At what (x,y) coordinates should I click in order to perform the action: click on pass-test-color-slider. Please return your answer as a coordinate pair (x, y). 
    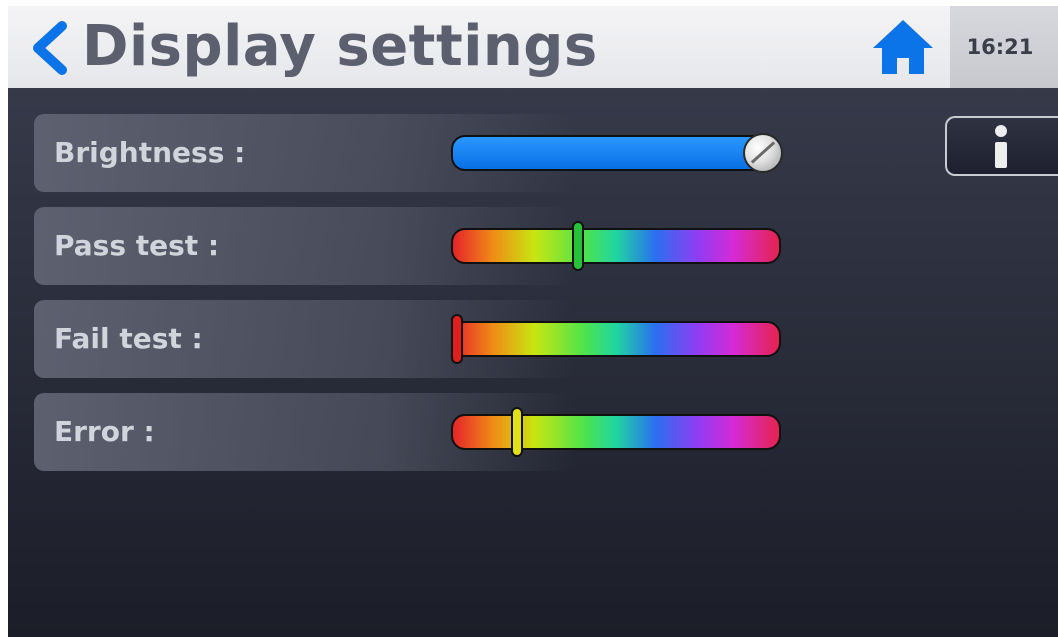
    Looking at the image, I should click on (616, 246).